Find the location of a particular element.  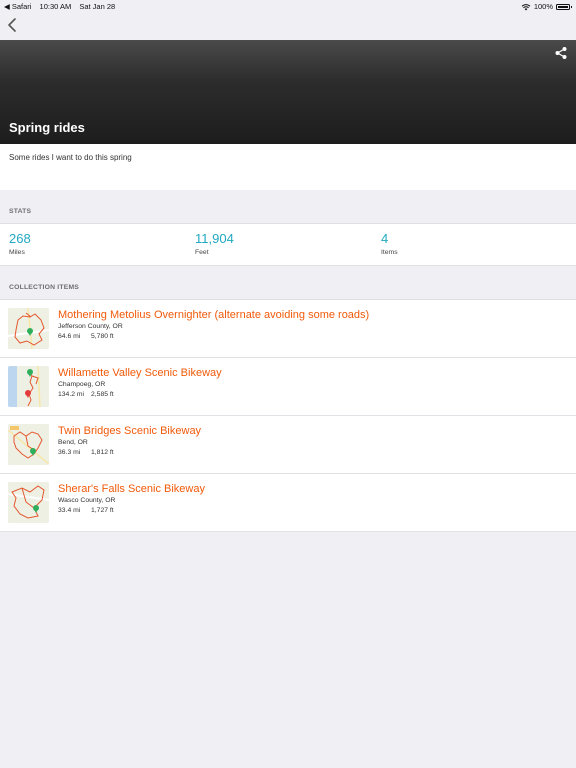

item-location: Wasco County, OR is located at coordinates (87, 500).